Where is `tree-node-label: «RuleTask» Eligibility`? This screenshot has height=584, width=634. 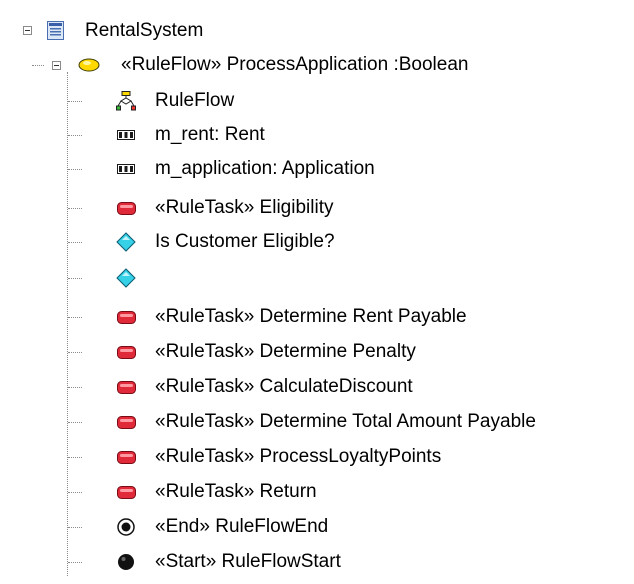
tree-node-label: «RuleTask» Eligibility is located at coordinates (244, 207).